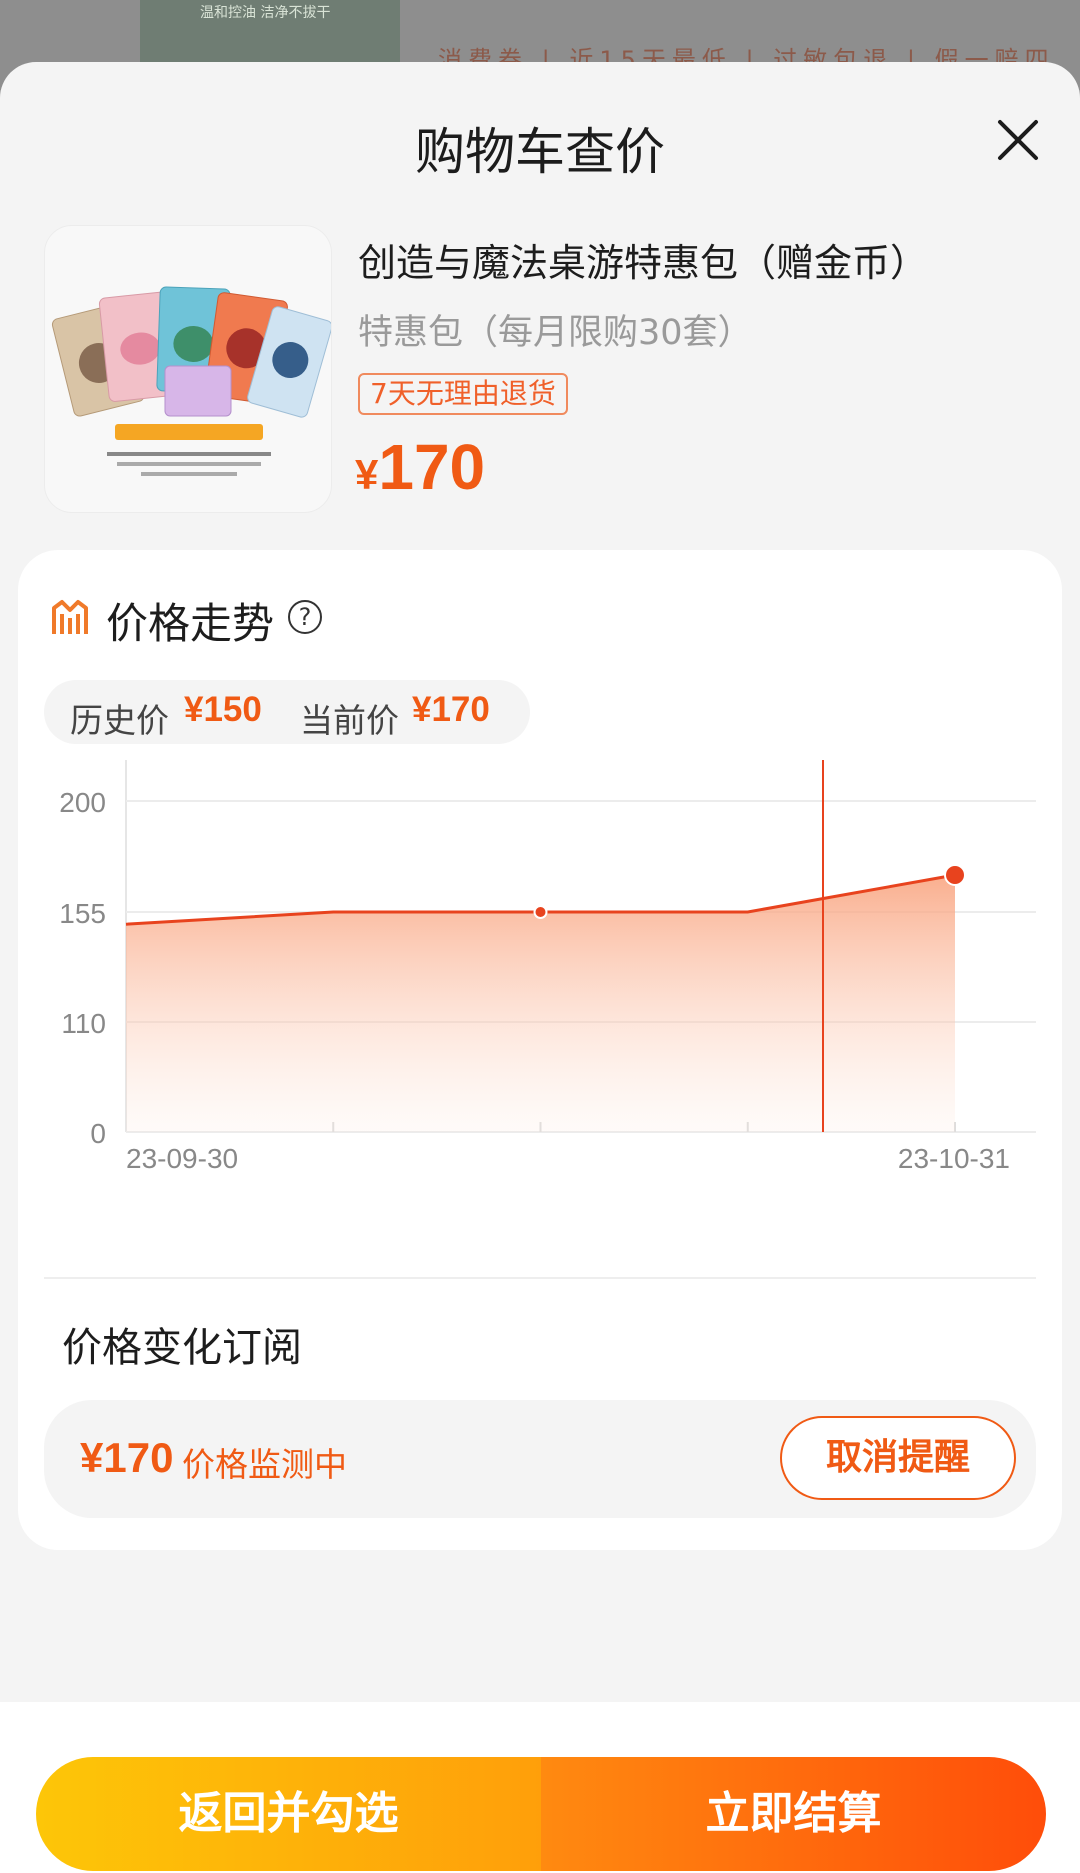  Describe the element at coordinates (540, 1459) in the screenshot. I see `price-monitor-box: ¥170 价格监测中 取消提醒` at that location.